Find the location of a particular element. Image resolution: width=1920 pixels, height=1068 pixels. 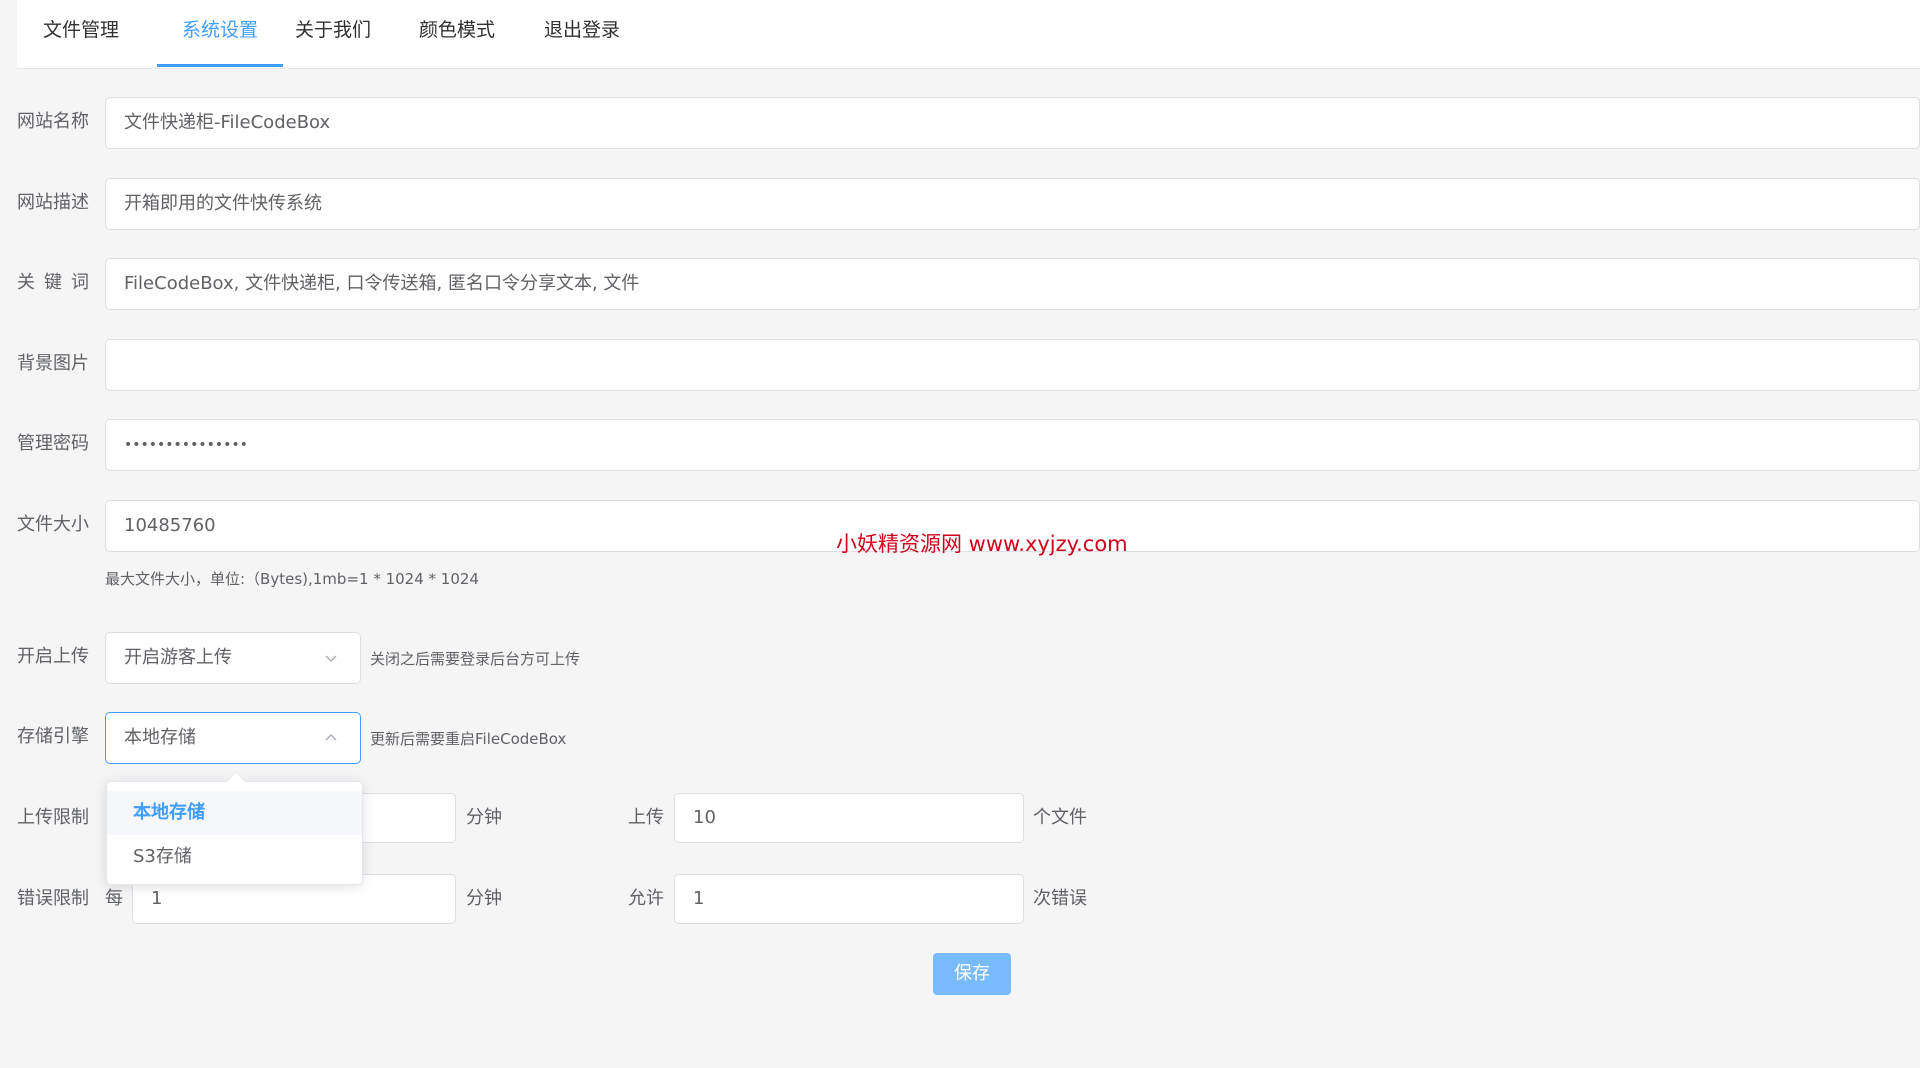

file-size-label: 文件大小 is located at coordinates (53, 524).